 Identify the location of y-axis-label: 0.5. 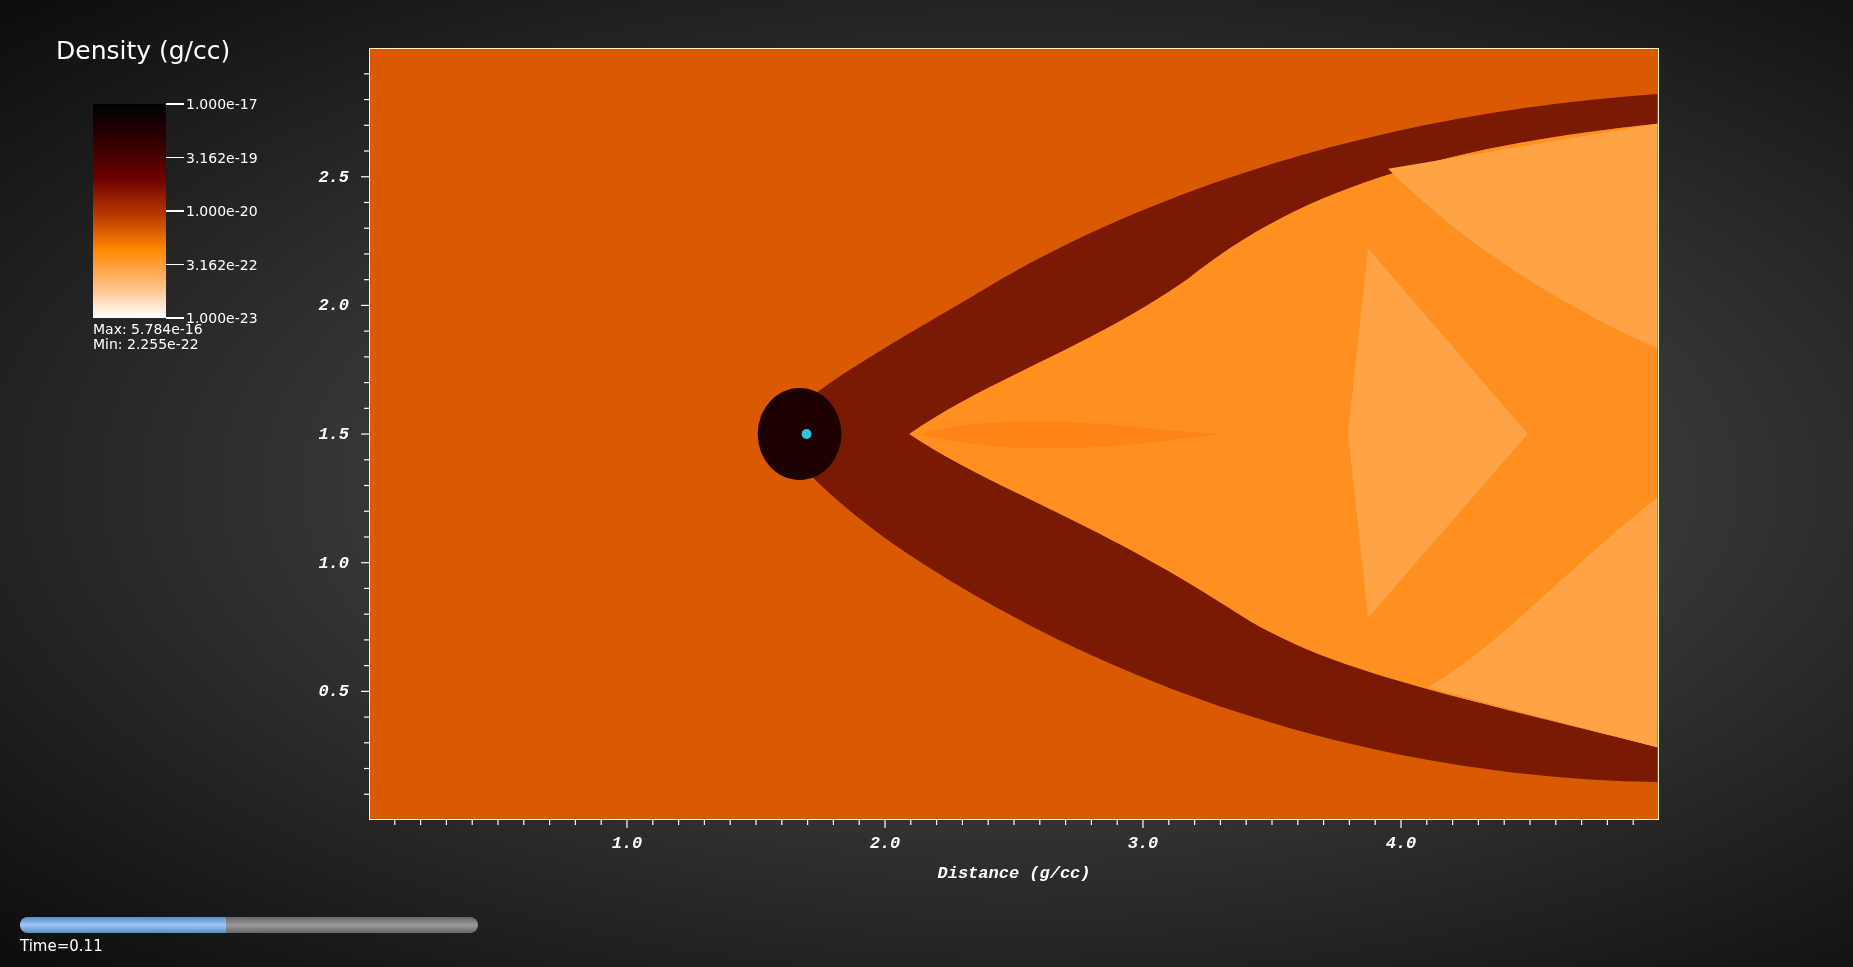
(333, 691).